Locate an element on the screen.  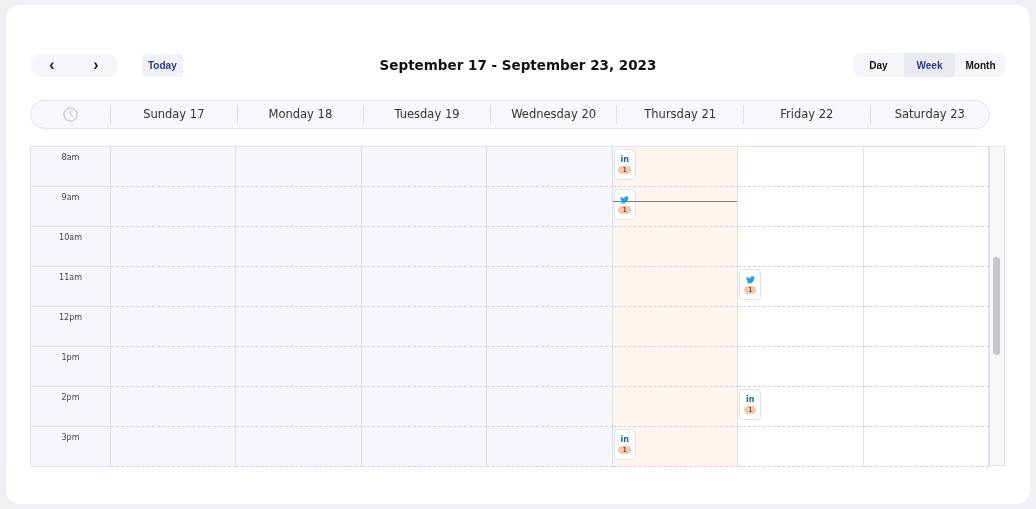
view-tab: Week is located at coordinates (929, 65).